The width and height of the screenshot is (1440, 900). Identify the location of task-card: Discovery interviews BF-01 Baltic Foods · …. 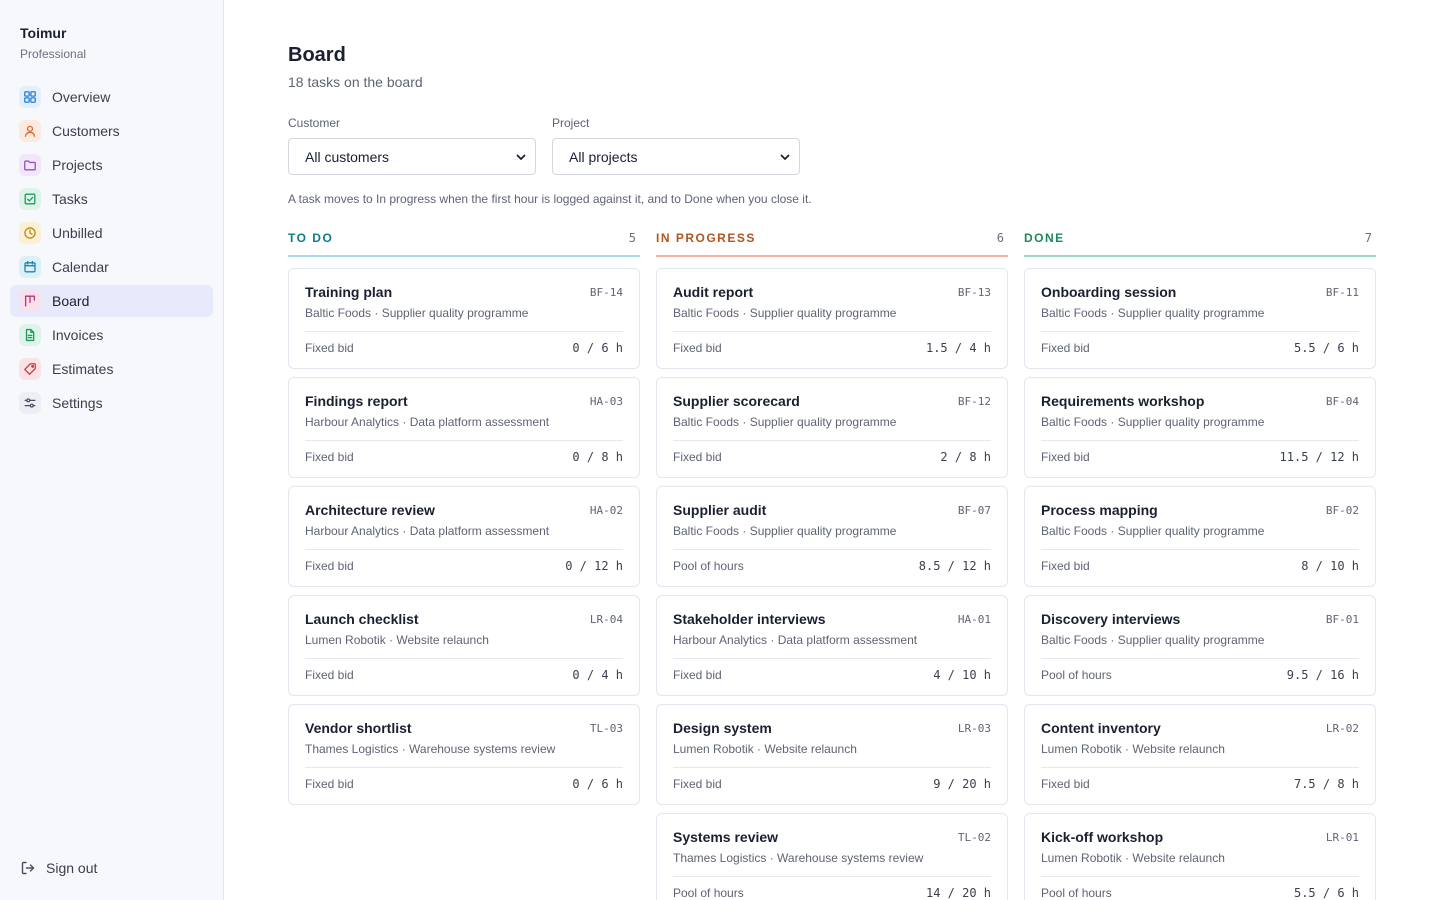
(1200, 645).